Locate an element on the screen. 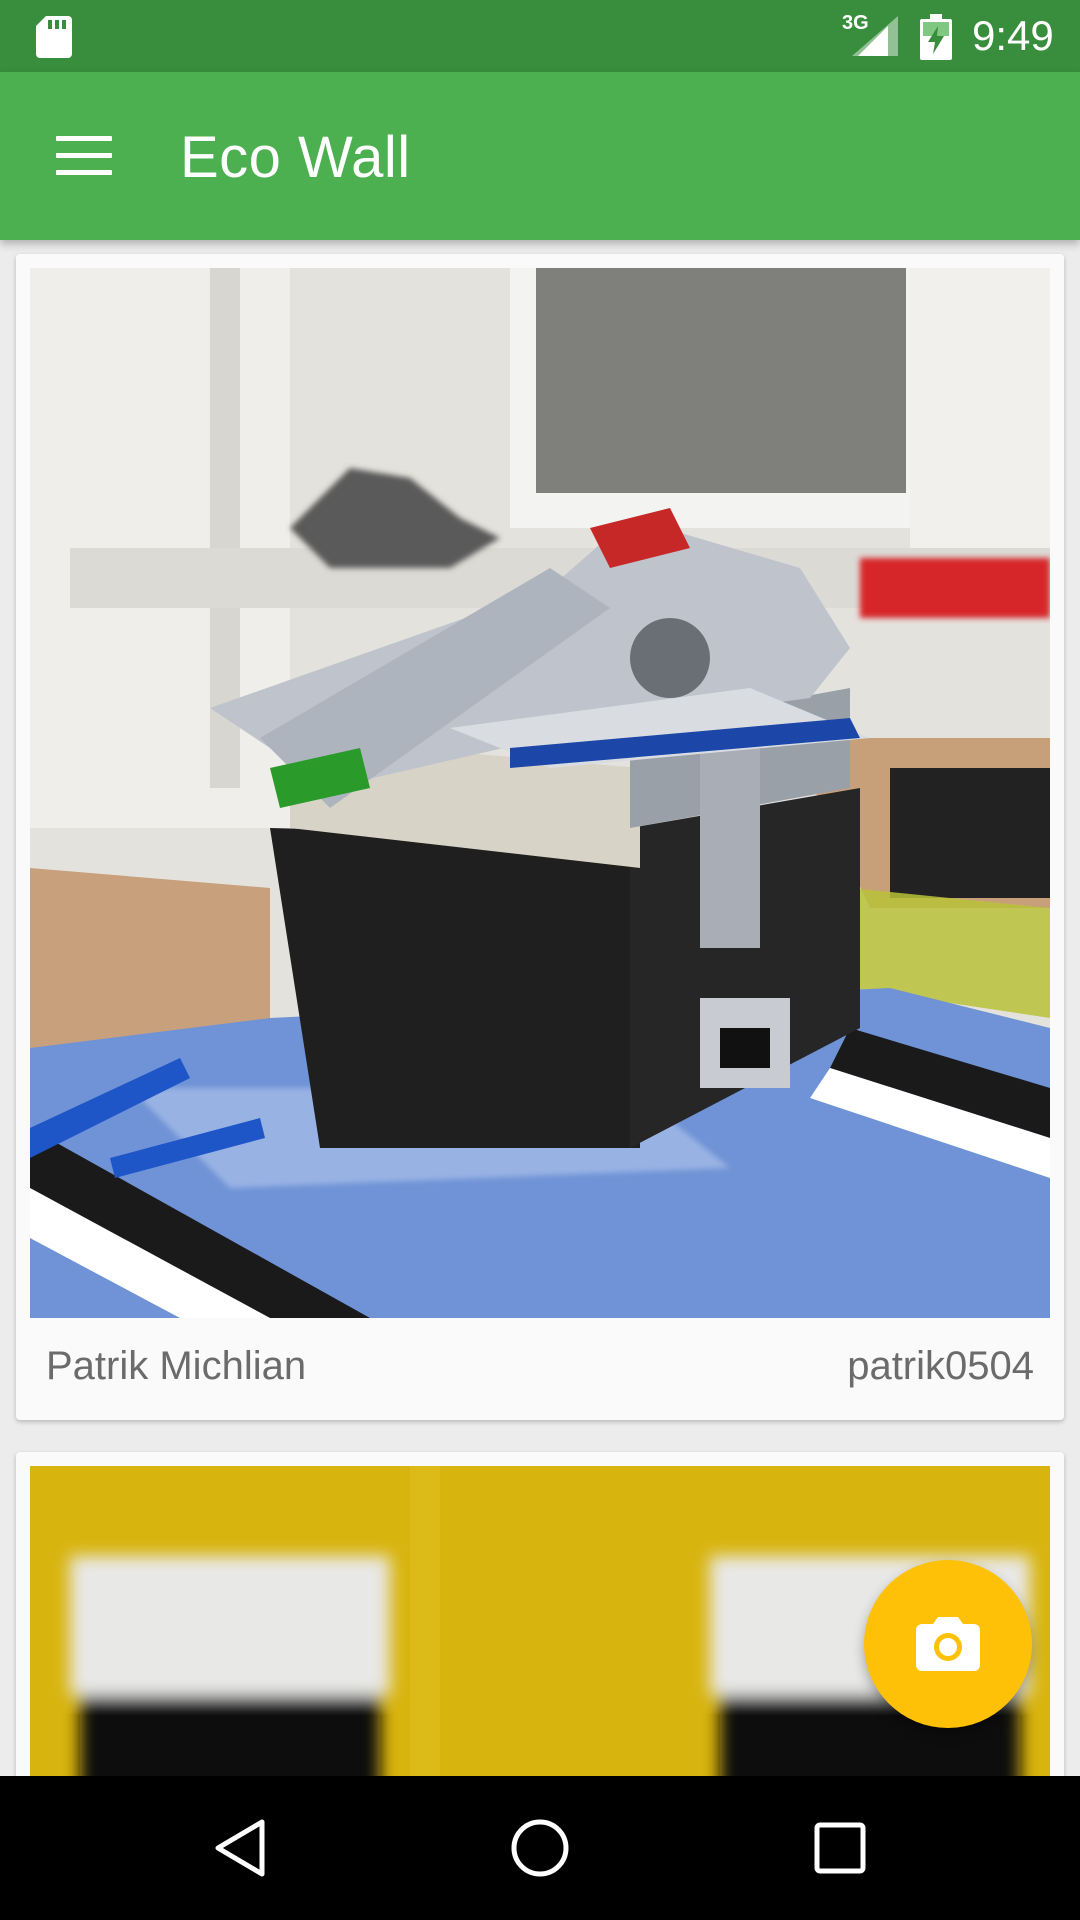 This screenshot has height=1920, width=1080. recents-button is located at coordinates (840, 1848).